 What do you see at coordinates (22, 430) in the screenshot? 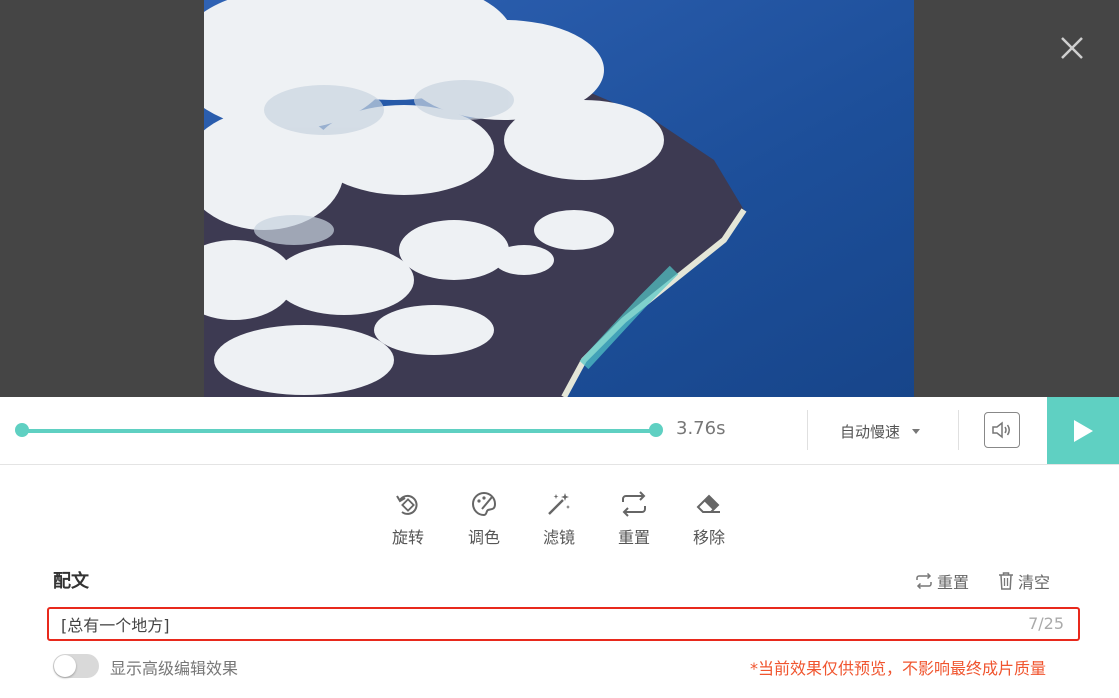
I see `progress-start-handle` at bounding box center [22, 430].